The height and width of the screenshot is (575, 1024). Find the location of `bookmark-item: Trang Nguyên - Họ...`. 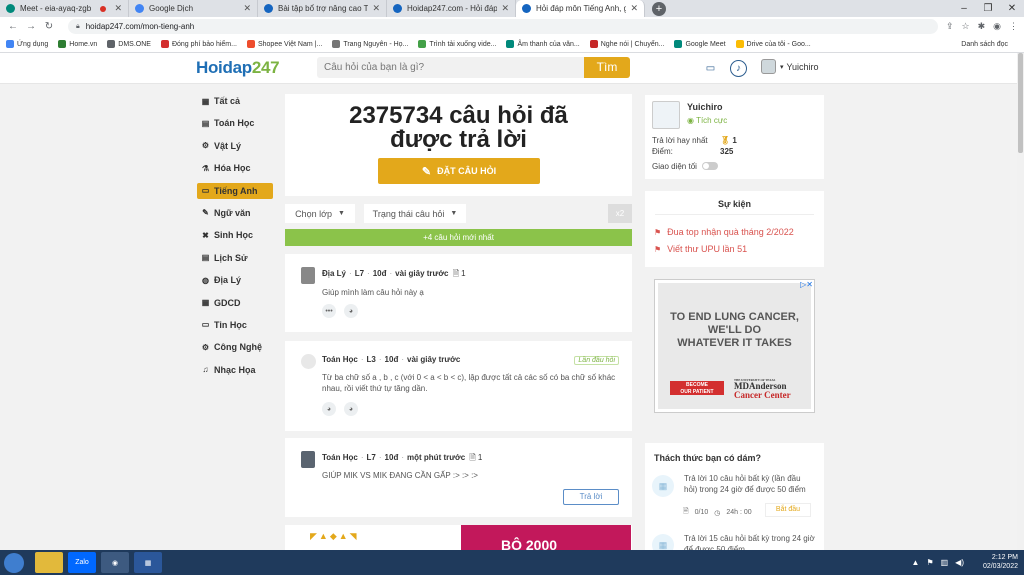

bookmark-item: Trang Nguyên - Họ... is located at coordinates (370, 44).